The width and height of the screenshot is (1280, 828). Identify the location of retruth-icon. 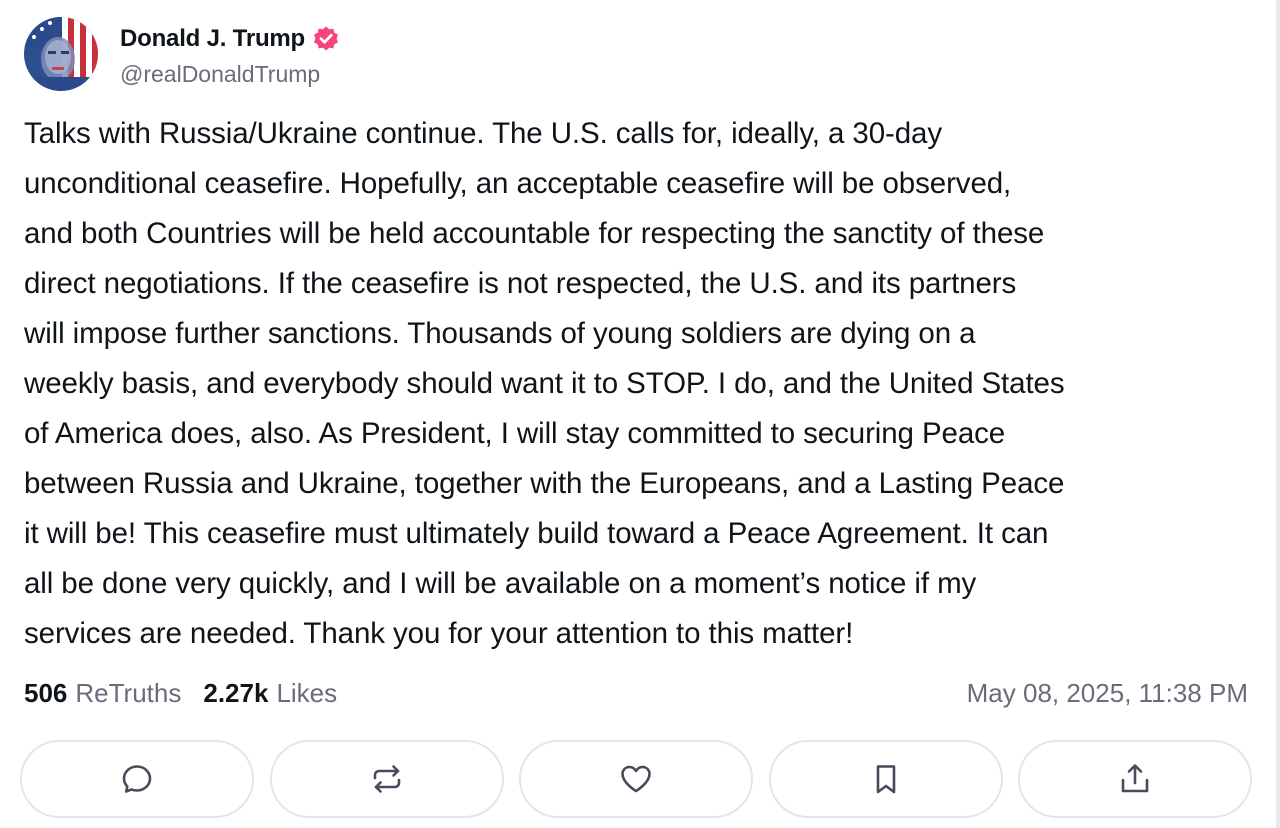
(386, 779).